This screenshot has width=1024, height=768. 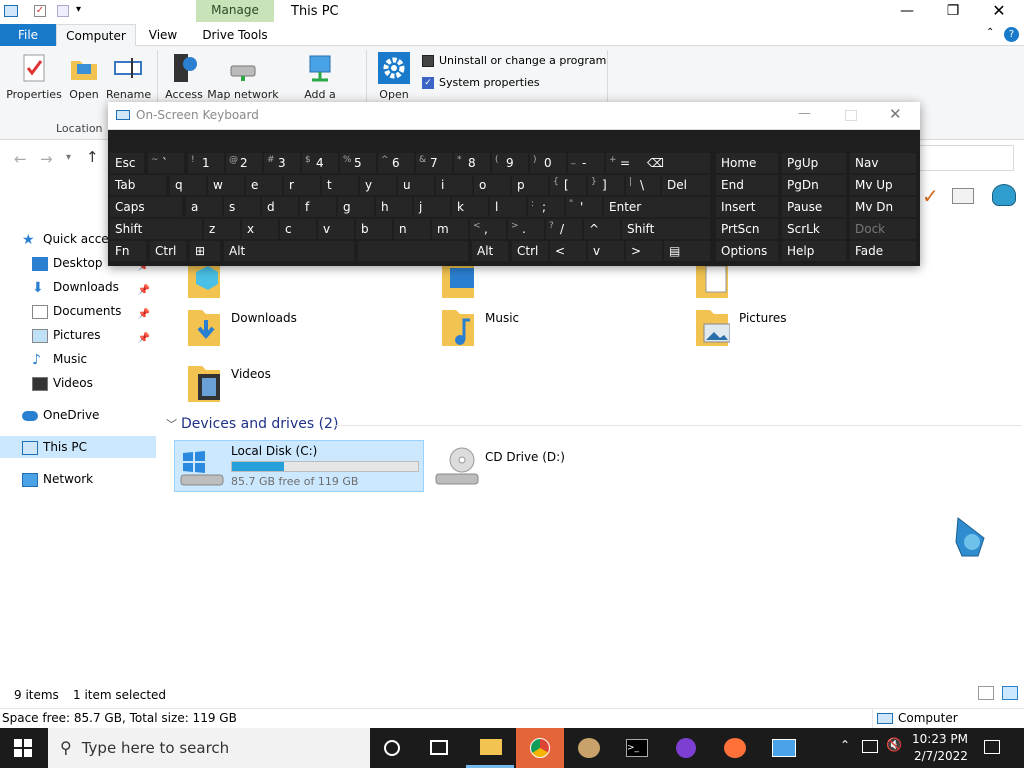 What do you see at coordinates (289, 251) in the screenshot?
I see `osk-key-4-3: Alt` at bounding box center [289, 251].